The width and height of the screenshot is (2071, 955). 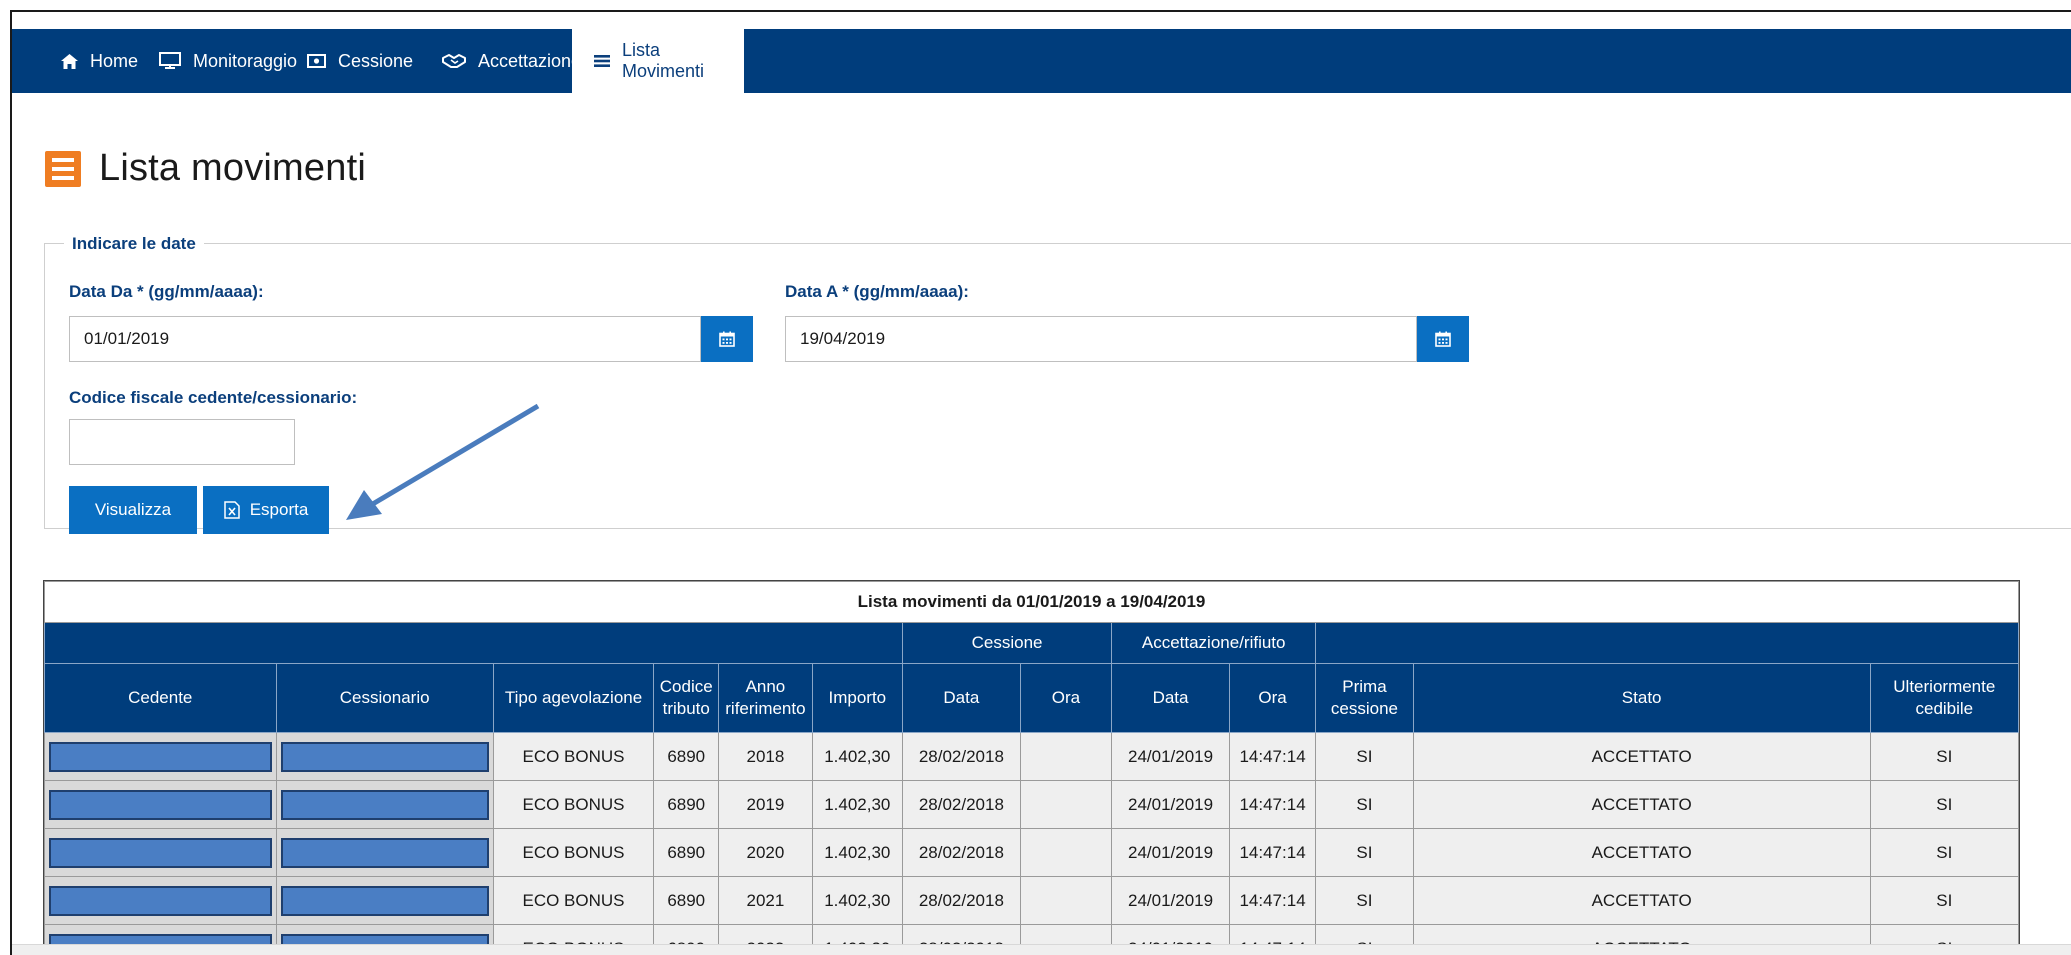 What do you see at coordinates (1007, 643) in the screenshot?
I see `header-group-cessione: Cessione` at bounding box center [1007, 643].